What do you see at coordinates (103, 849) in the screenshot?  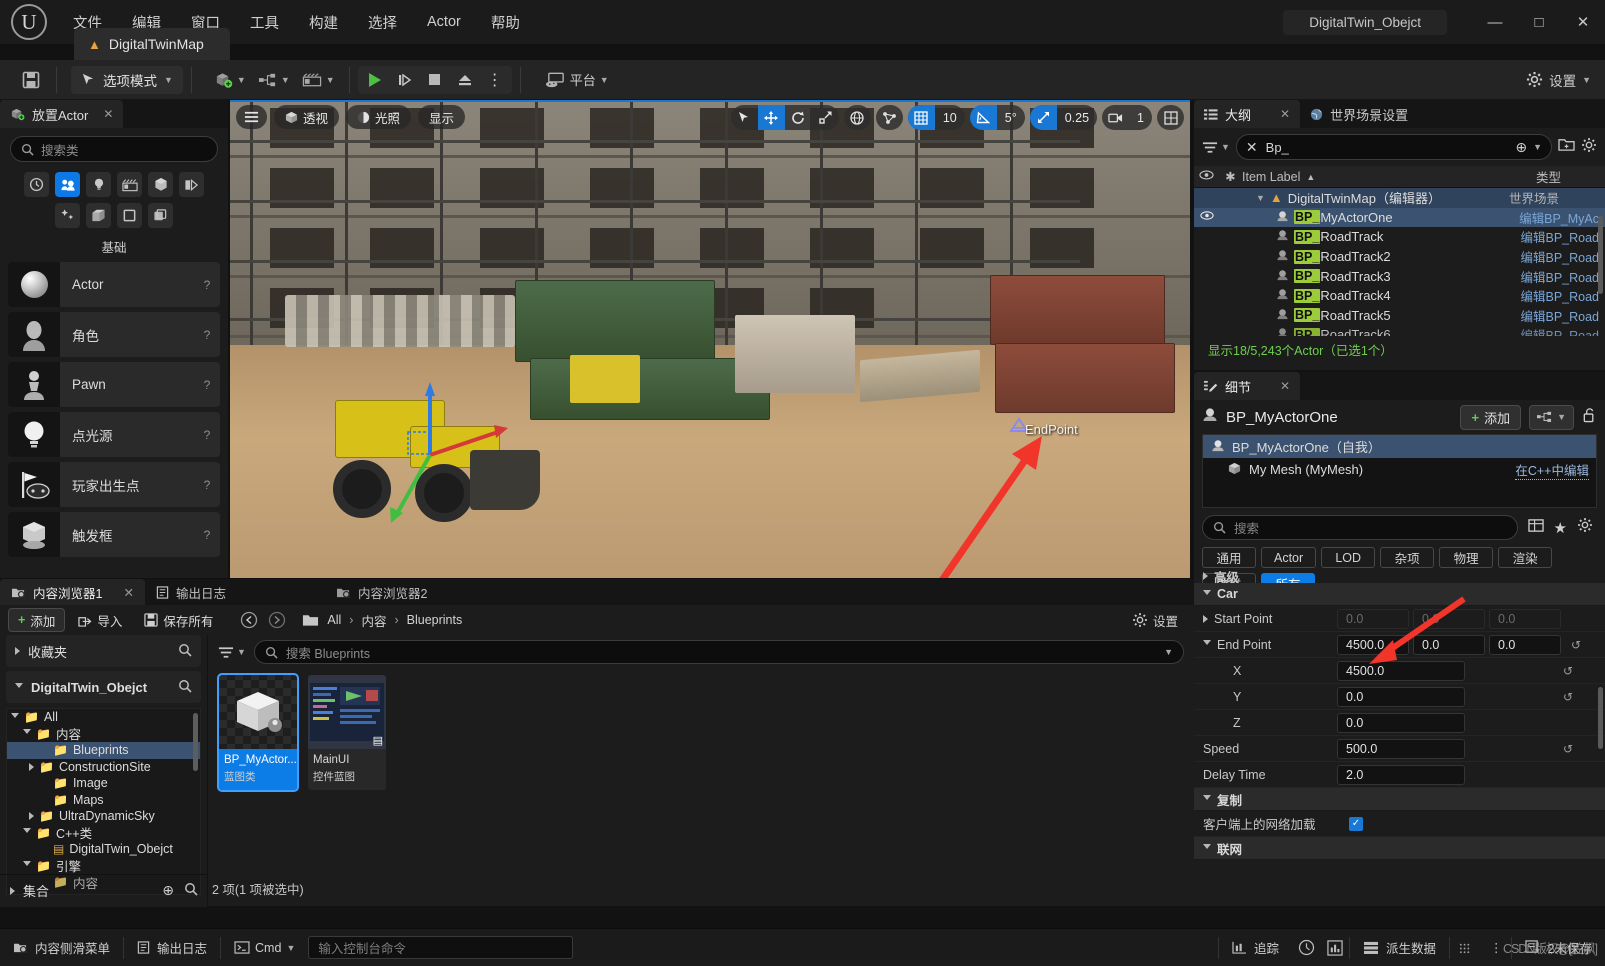 I see `tree-node-digitaltwin-obejct: ▤ DigitalTwin_Obejct` at bounding box center [103, 849].